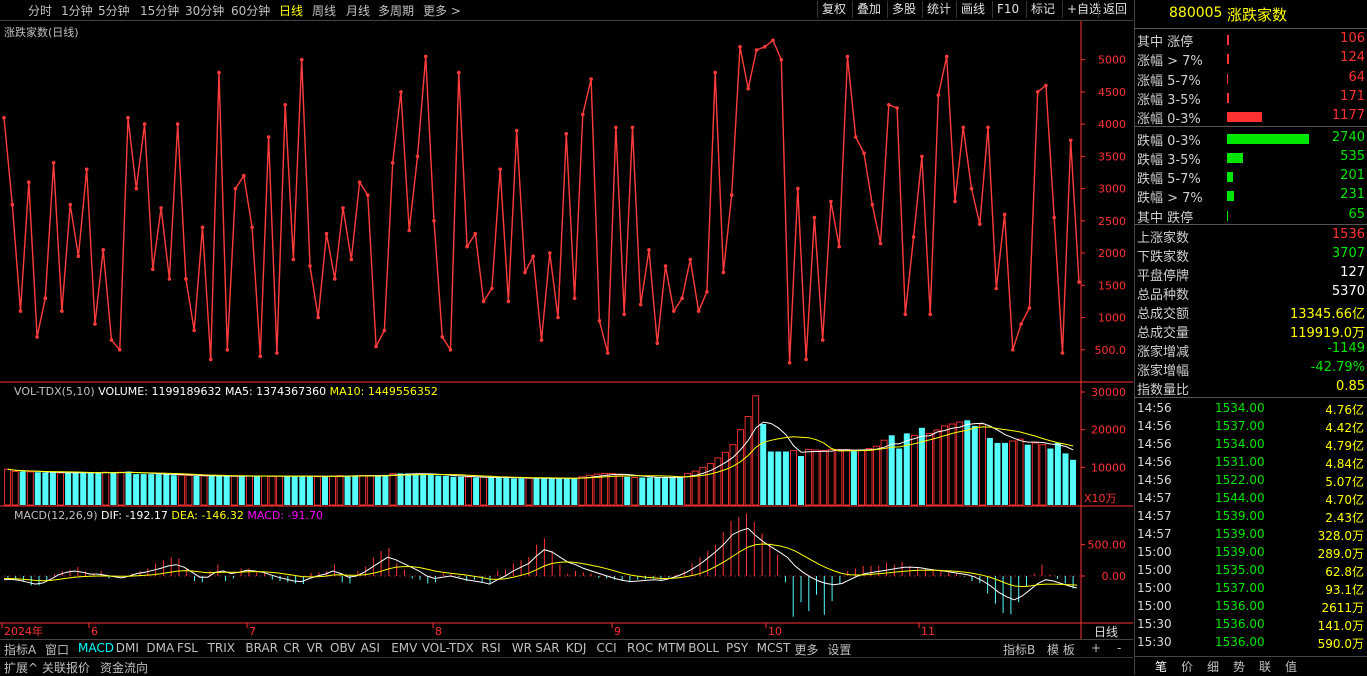 The width and height of the screenshot is (1367, 676). Describe the element at coordinates (1213, 666) in the screenshot. I see `right-tab-2: 细` at that location.